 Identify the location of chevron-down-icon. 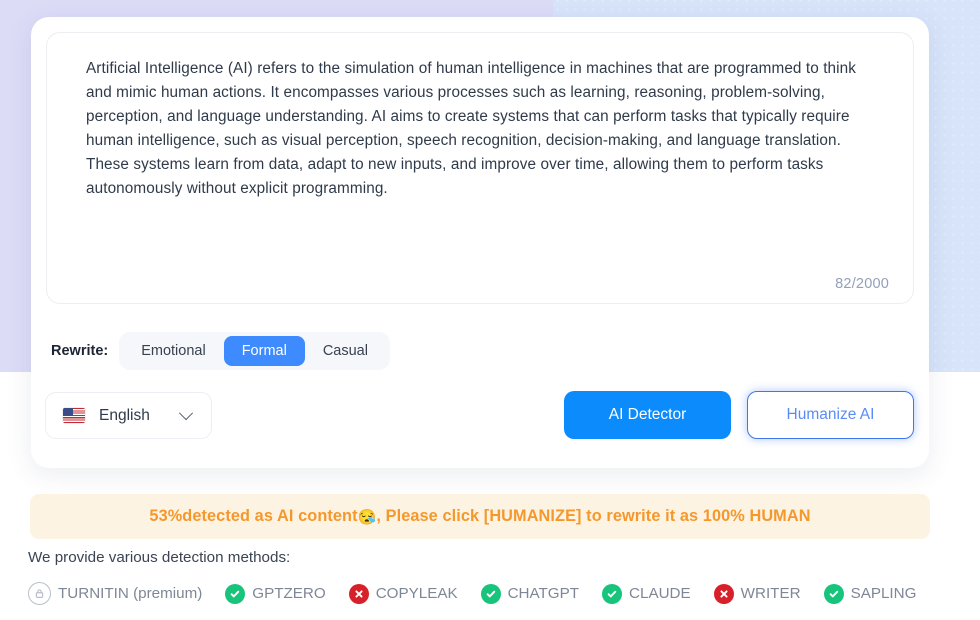
(186, 412).